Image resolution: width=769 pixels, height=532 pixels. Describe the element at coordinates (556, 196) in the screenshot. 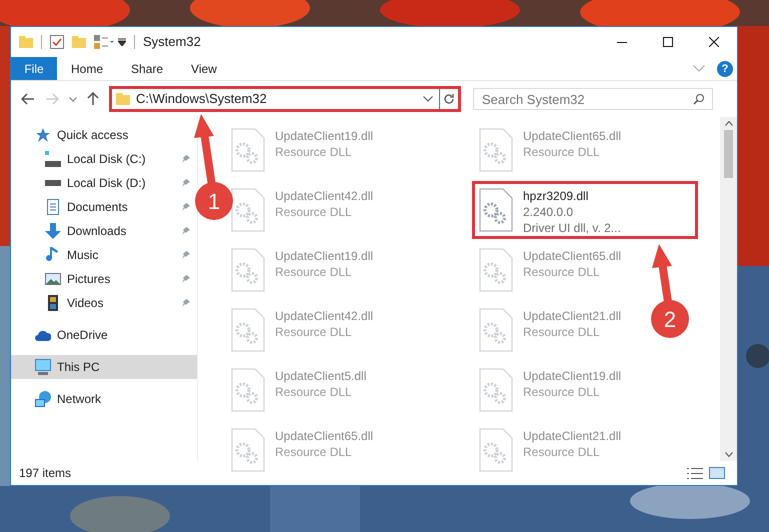

I see `file-name: hpzr3209.dll` at that location.